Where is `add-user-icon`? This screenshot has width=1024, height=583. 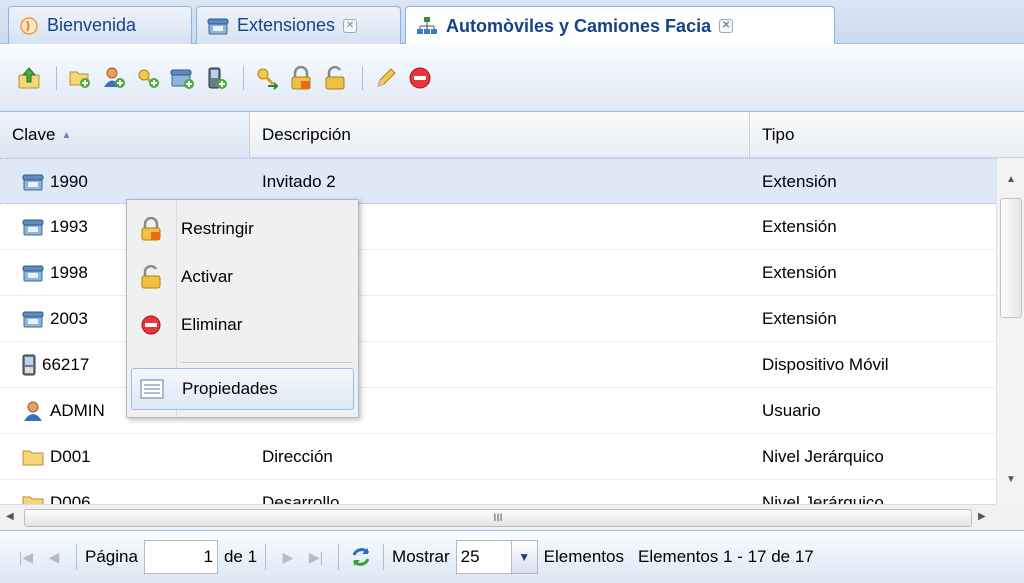
add-user-icon is located at coordinates (114, 78).